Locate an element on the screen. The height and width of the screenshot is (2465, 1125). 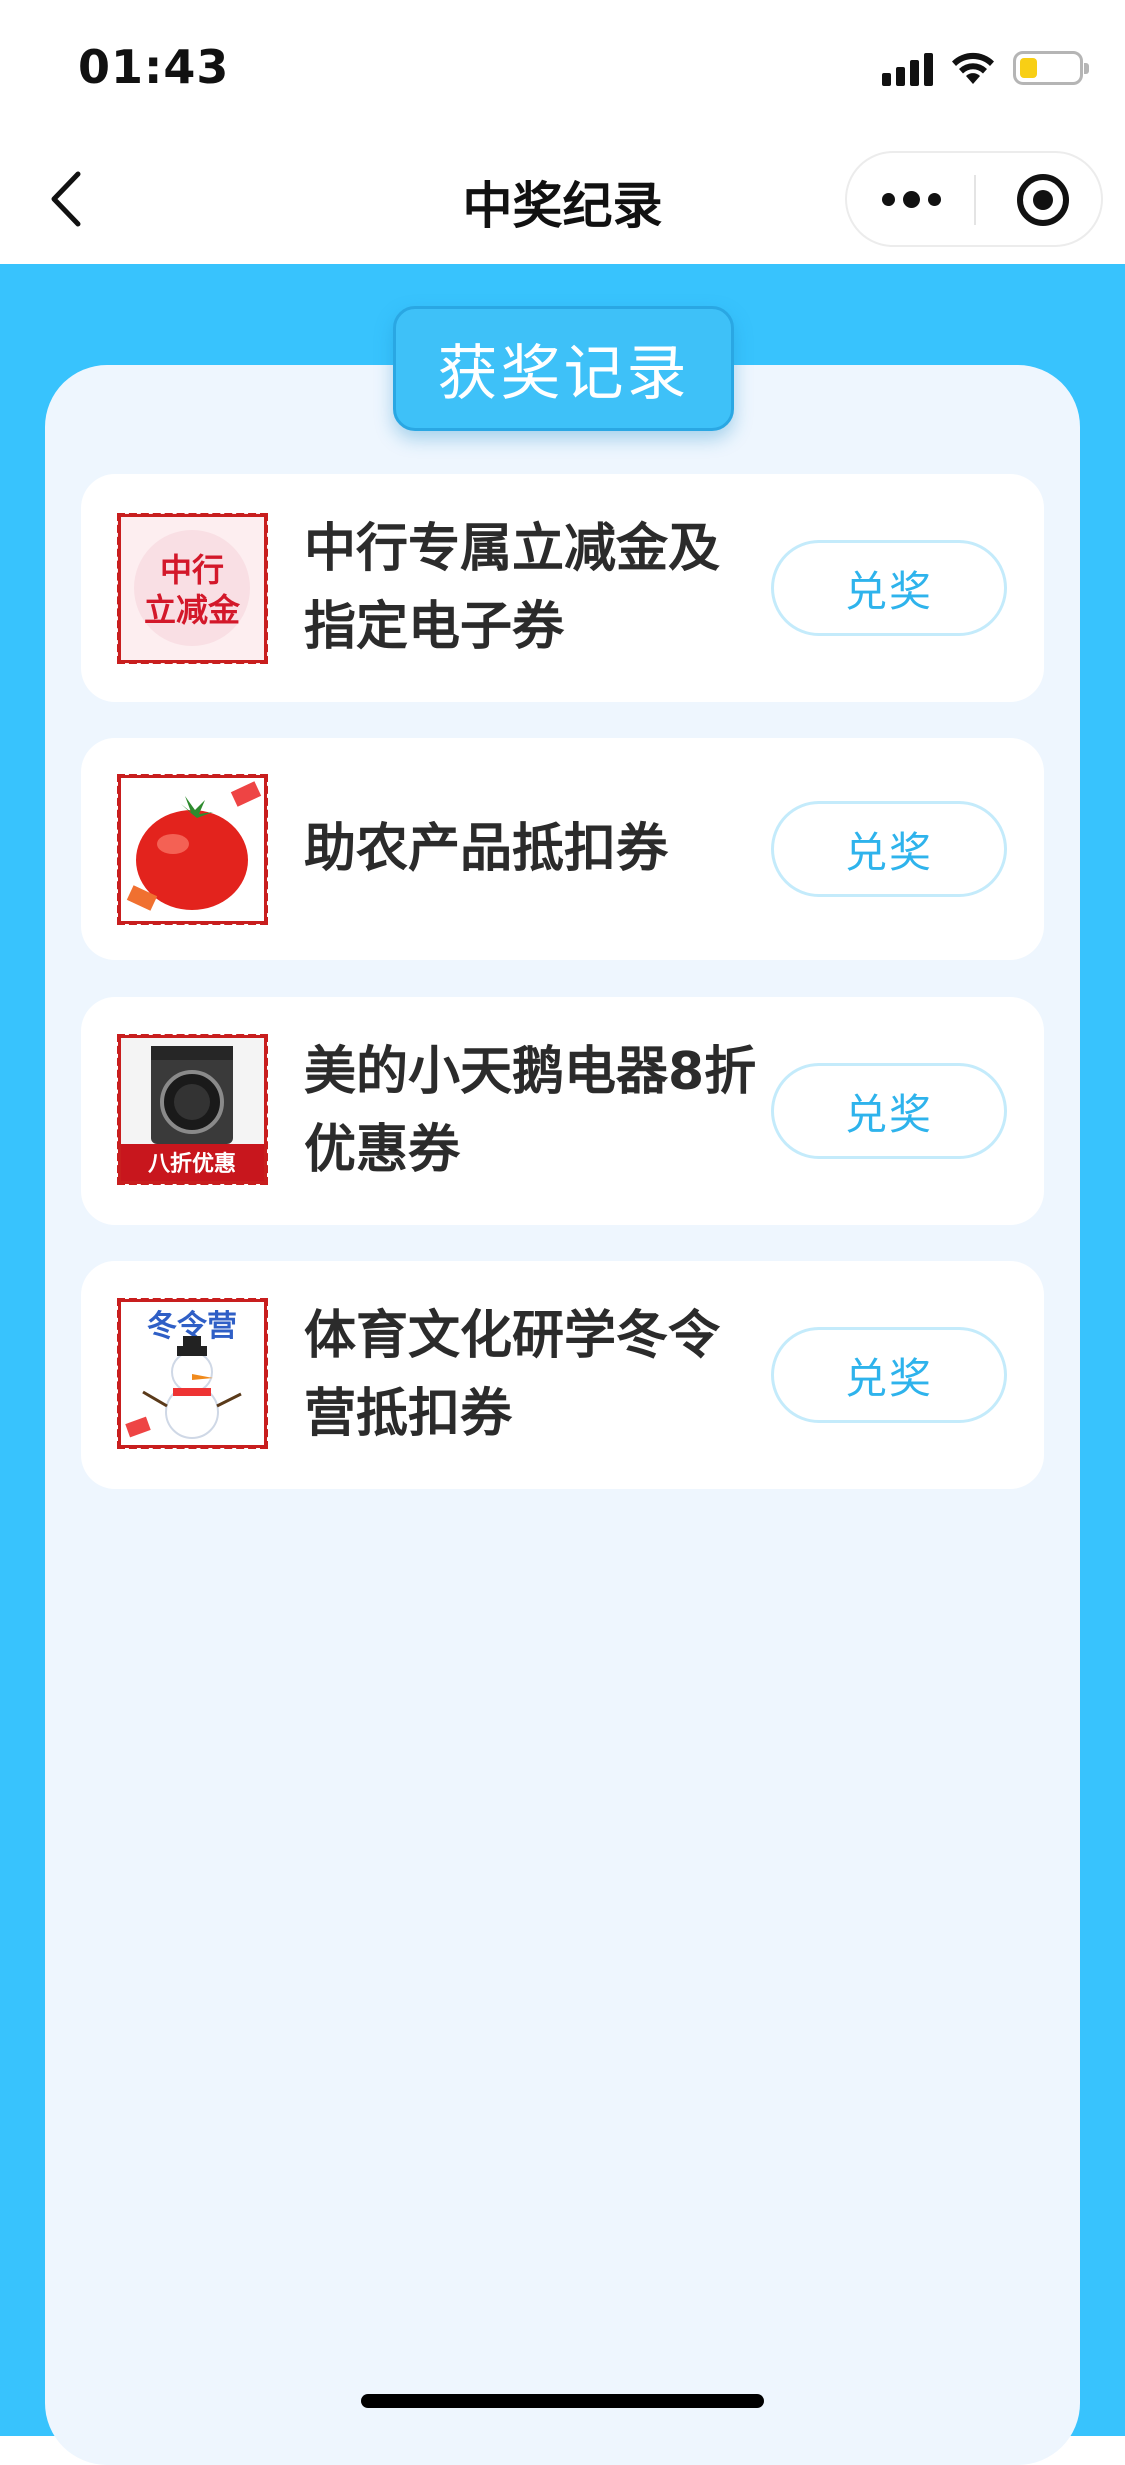
svg-text: 立减金 is located at coordinates (192, 610).